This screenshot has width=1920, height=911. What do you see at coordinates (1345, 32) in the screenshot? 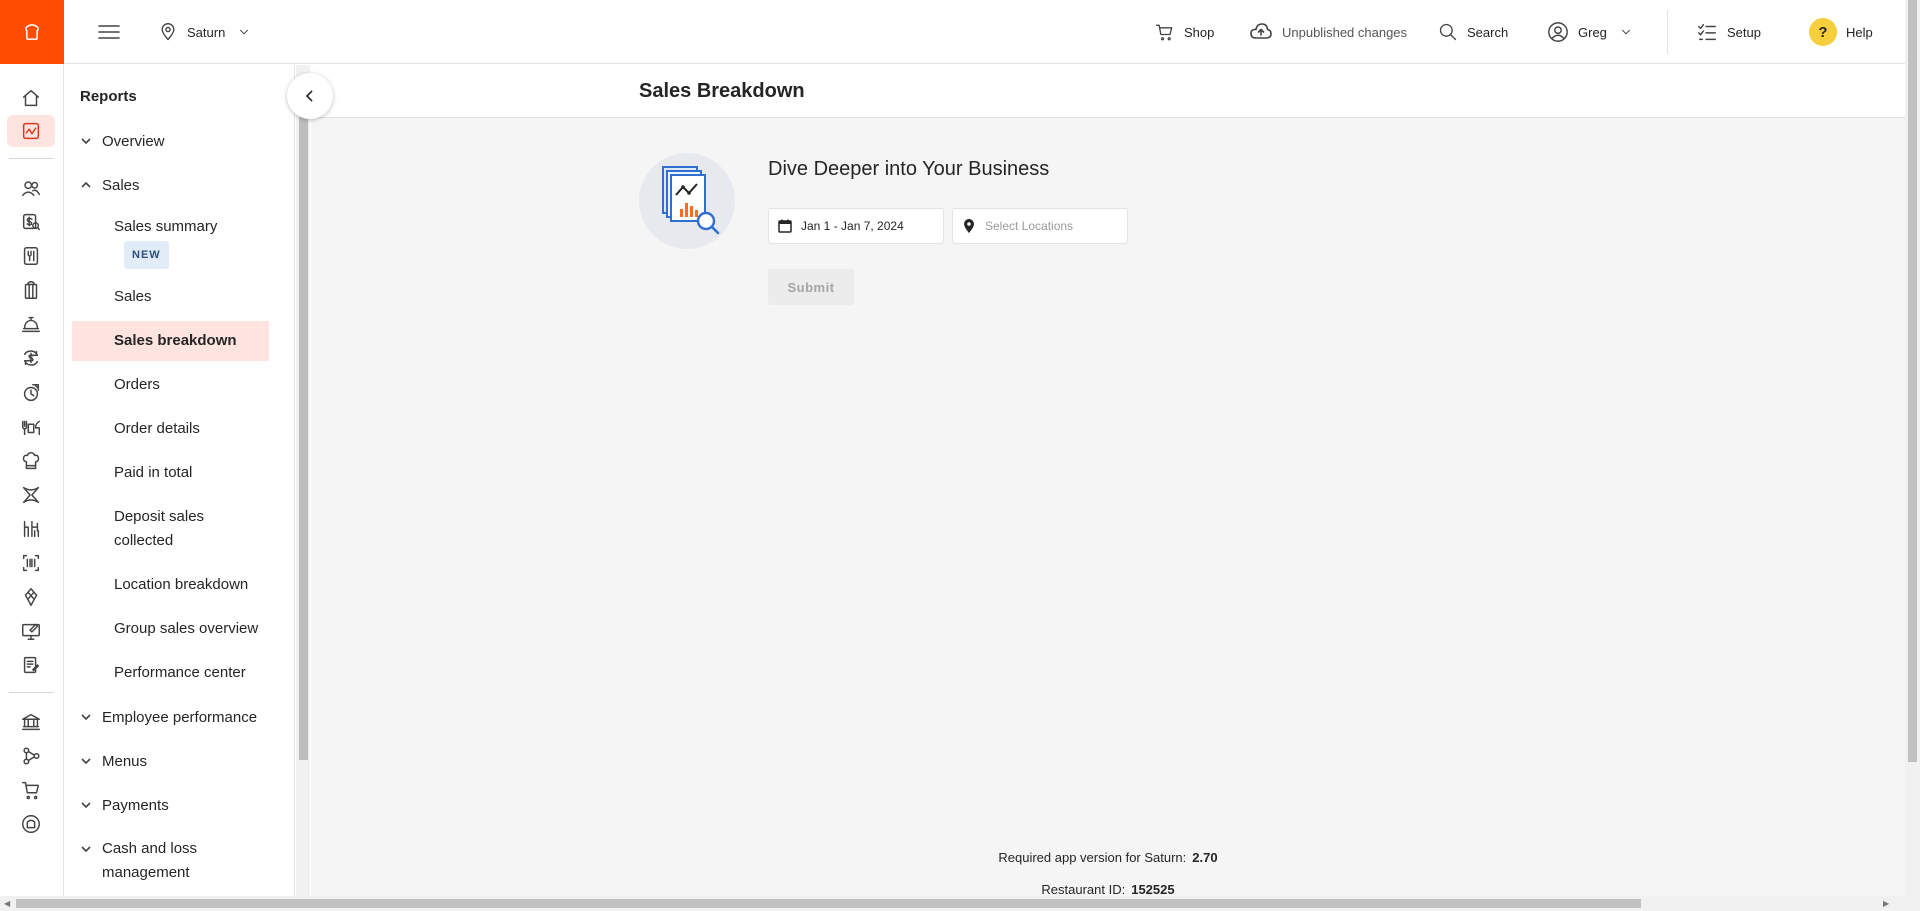
I see `unpublished-label: Unpublished changes` at bounding box center [1345, 32].